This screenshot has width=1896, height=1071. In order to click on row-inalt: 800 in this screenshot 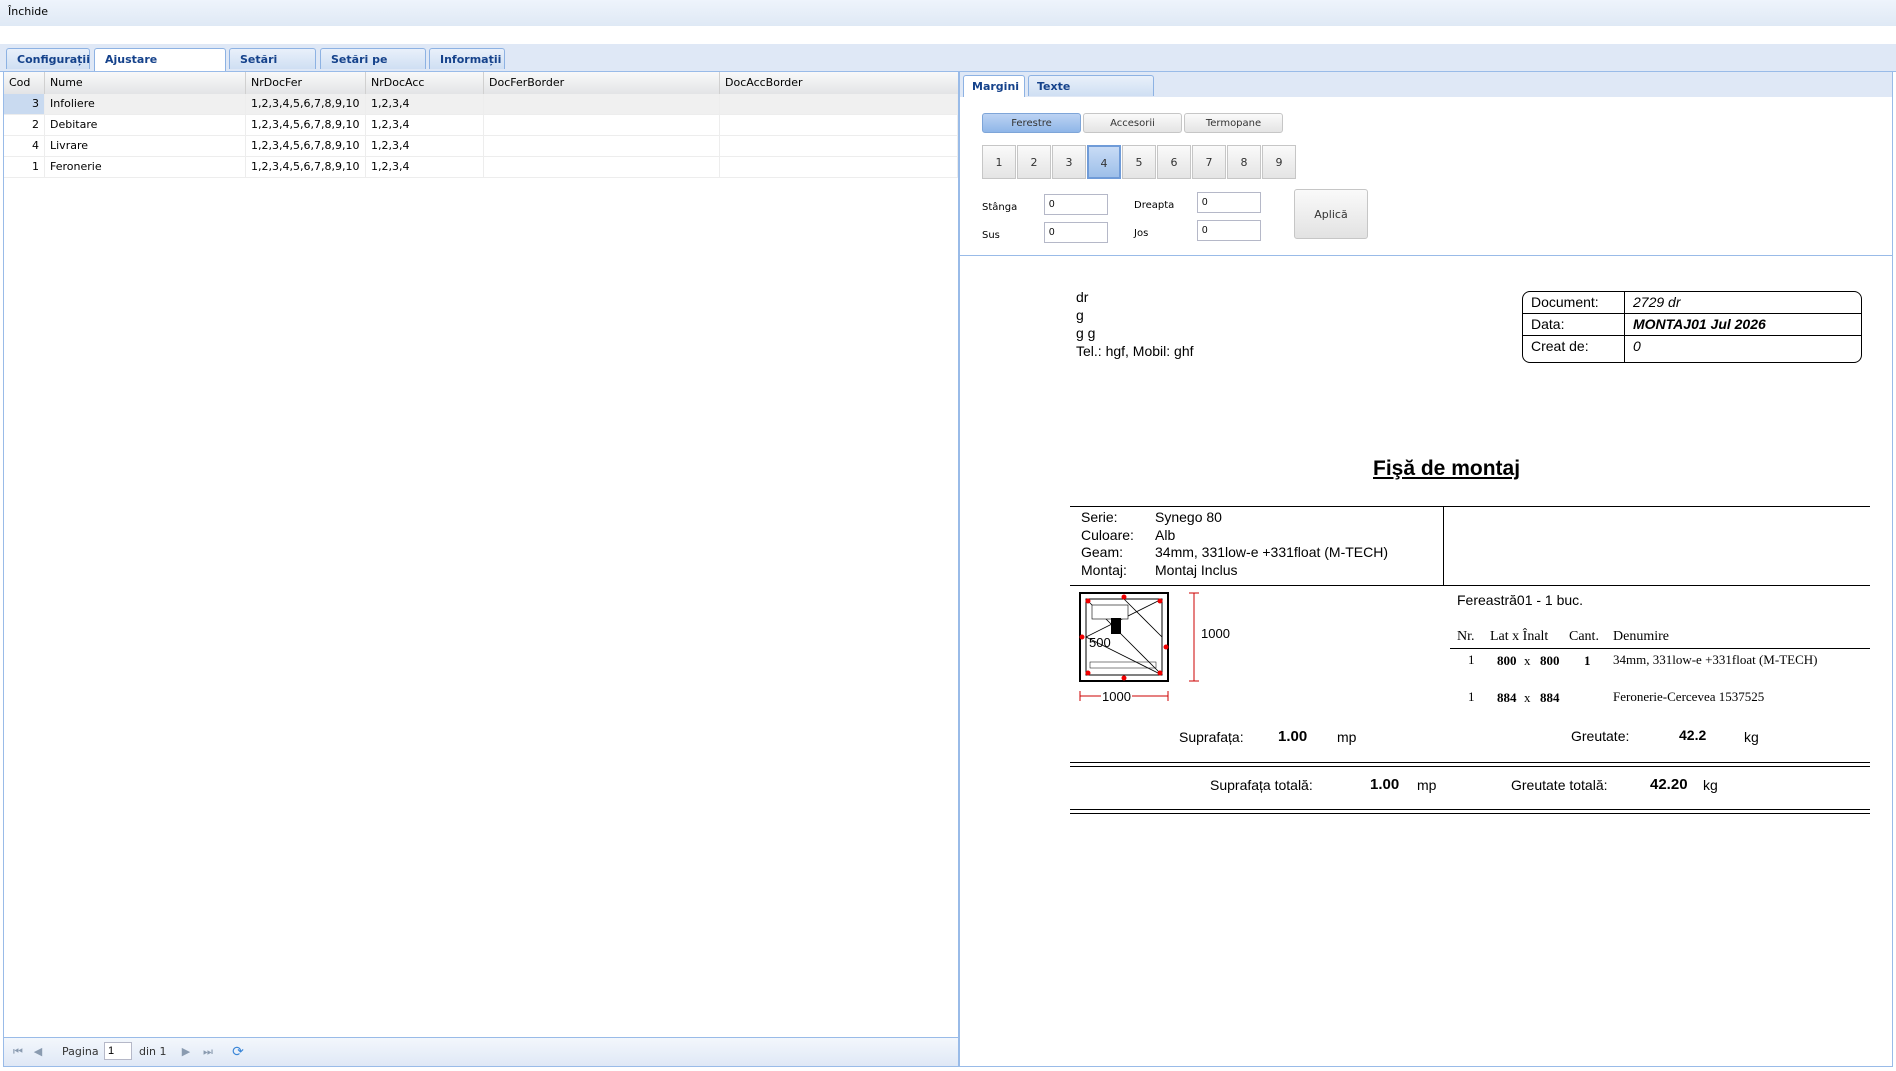, I will do `click(1550, 660)`.